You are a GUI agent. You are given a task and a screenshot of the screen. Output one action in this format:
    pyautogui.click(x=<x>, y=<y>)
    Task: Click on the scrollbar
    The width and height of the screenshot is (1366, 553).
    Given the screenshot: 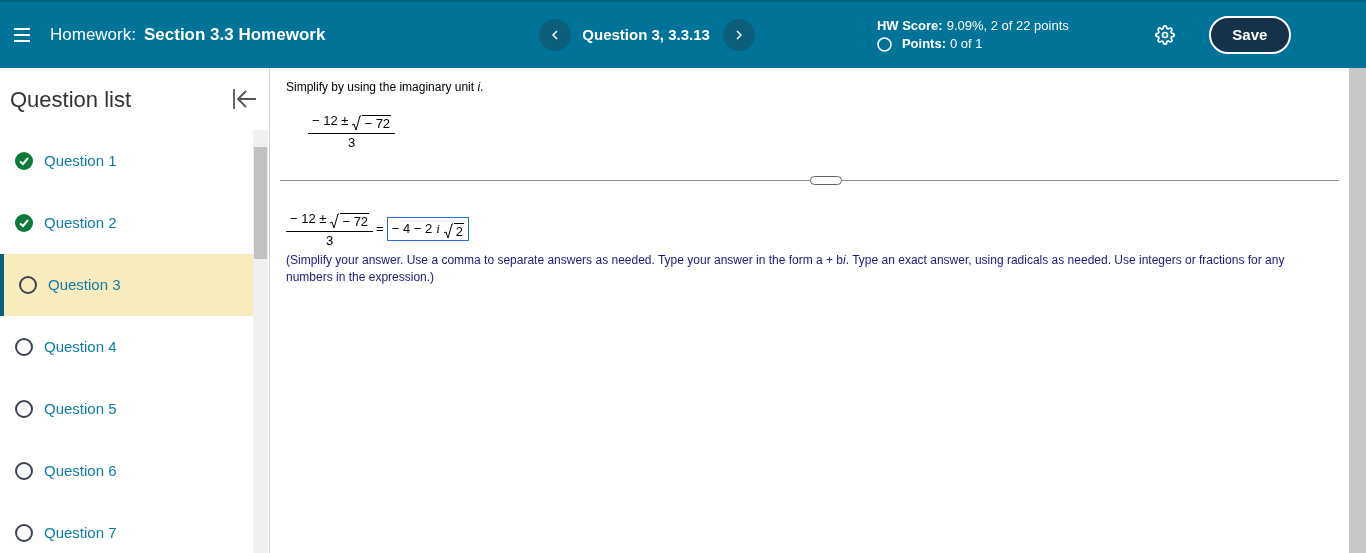 What is the action you would take?
    pyautogui.click(x=260, y=341)
    